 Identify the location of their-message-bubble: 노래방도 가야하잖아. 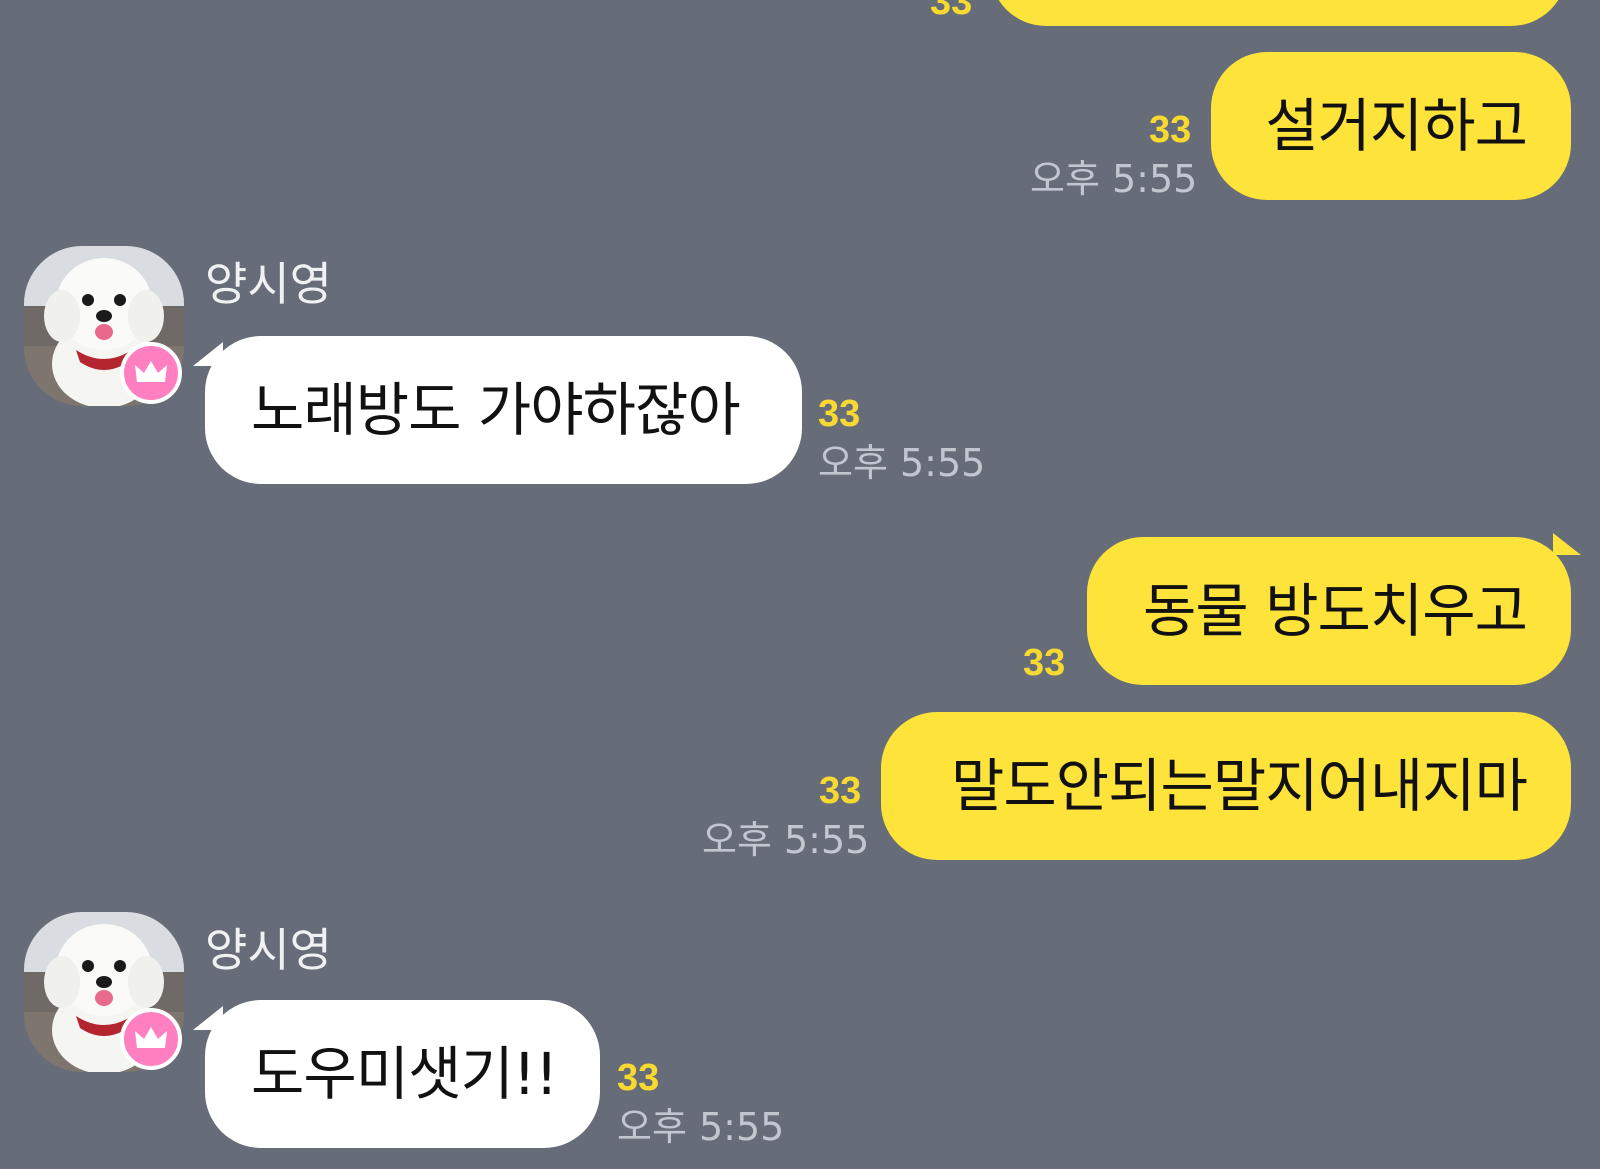
(497, 410).